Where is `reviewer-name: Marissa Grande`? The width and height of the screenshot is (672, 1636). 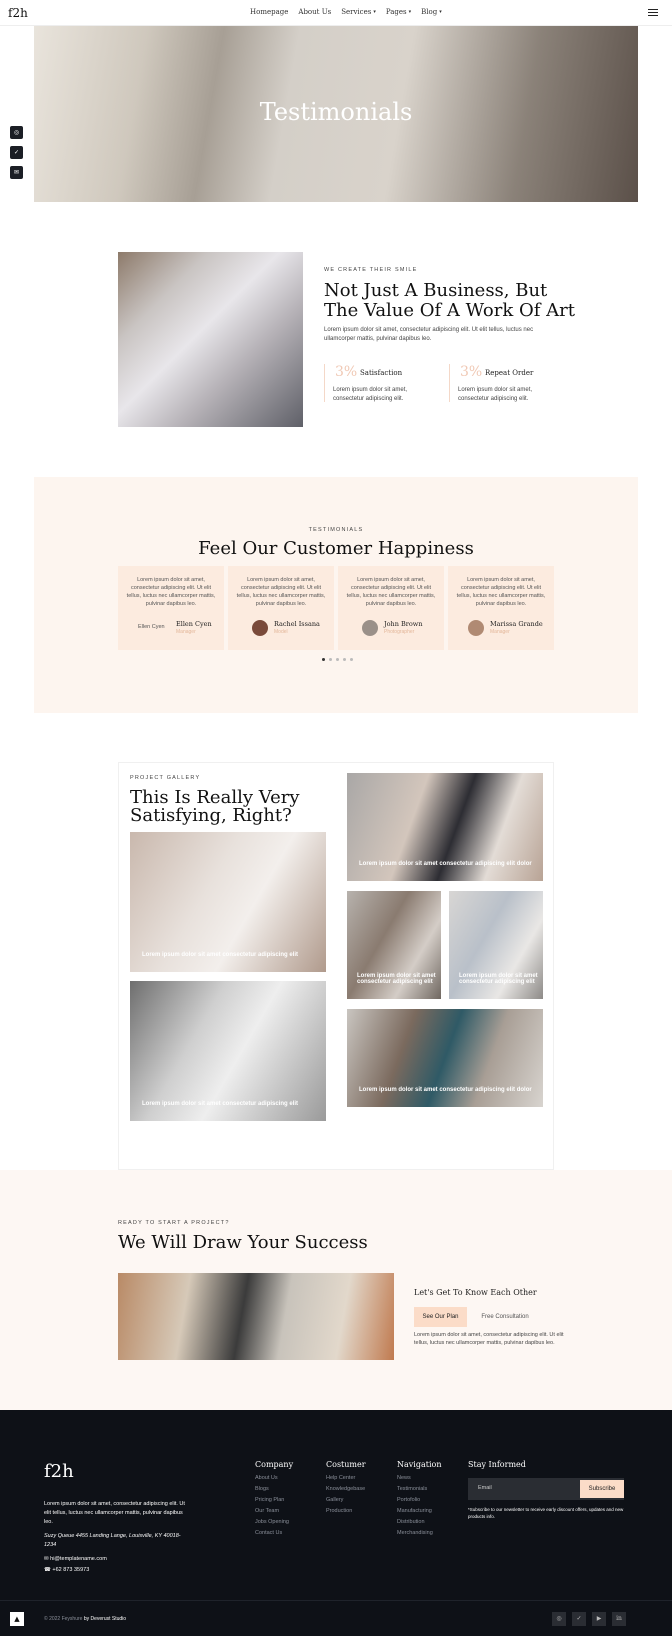
reviewer-name: Marissa Grande is located at coordinates (516, 624).